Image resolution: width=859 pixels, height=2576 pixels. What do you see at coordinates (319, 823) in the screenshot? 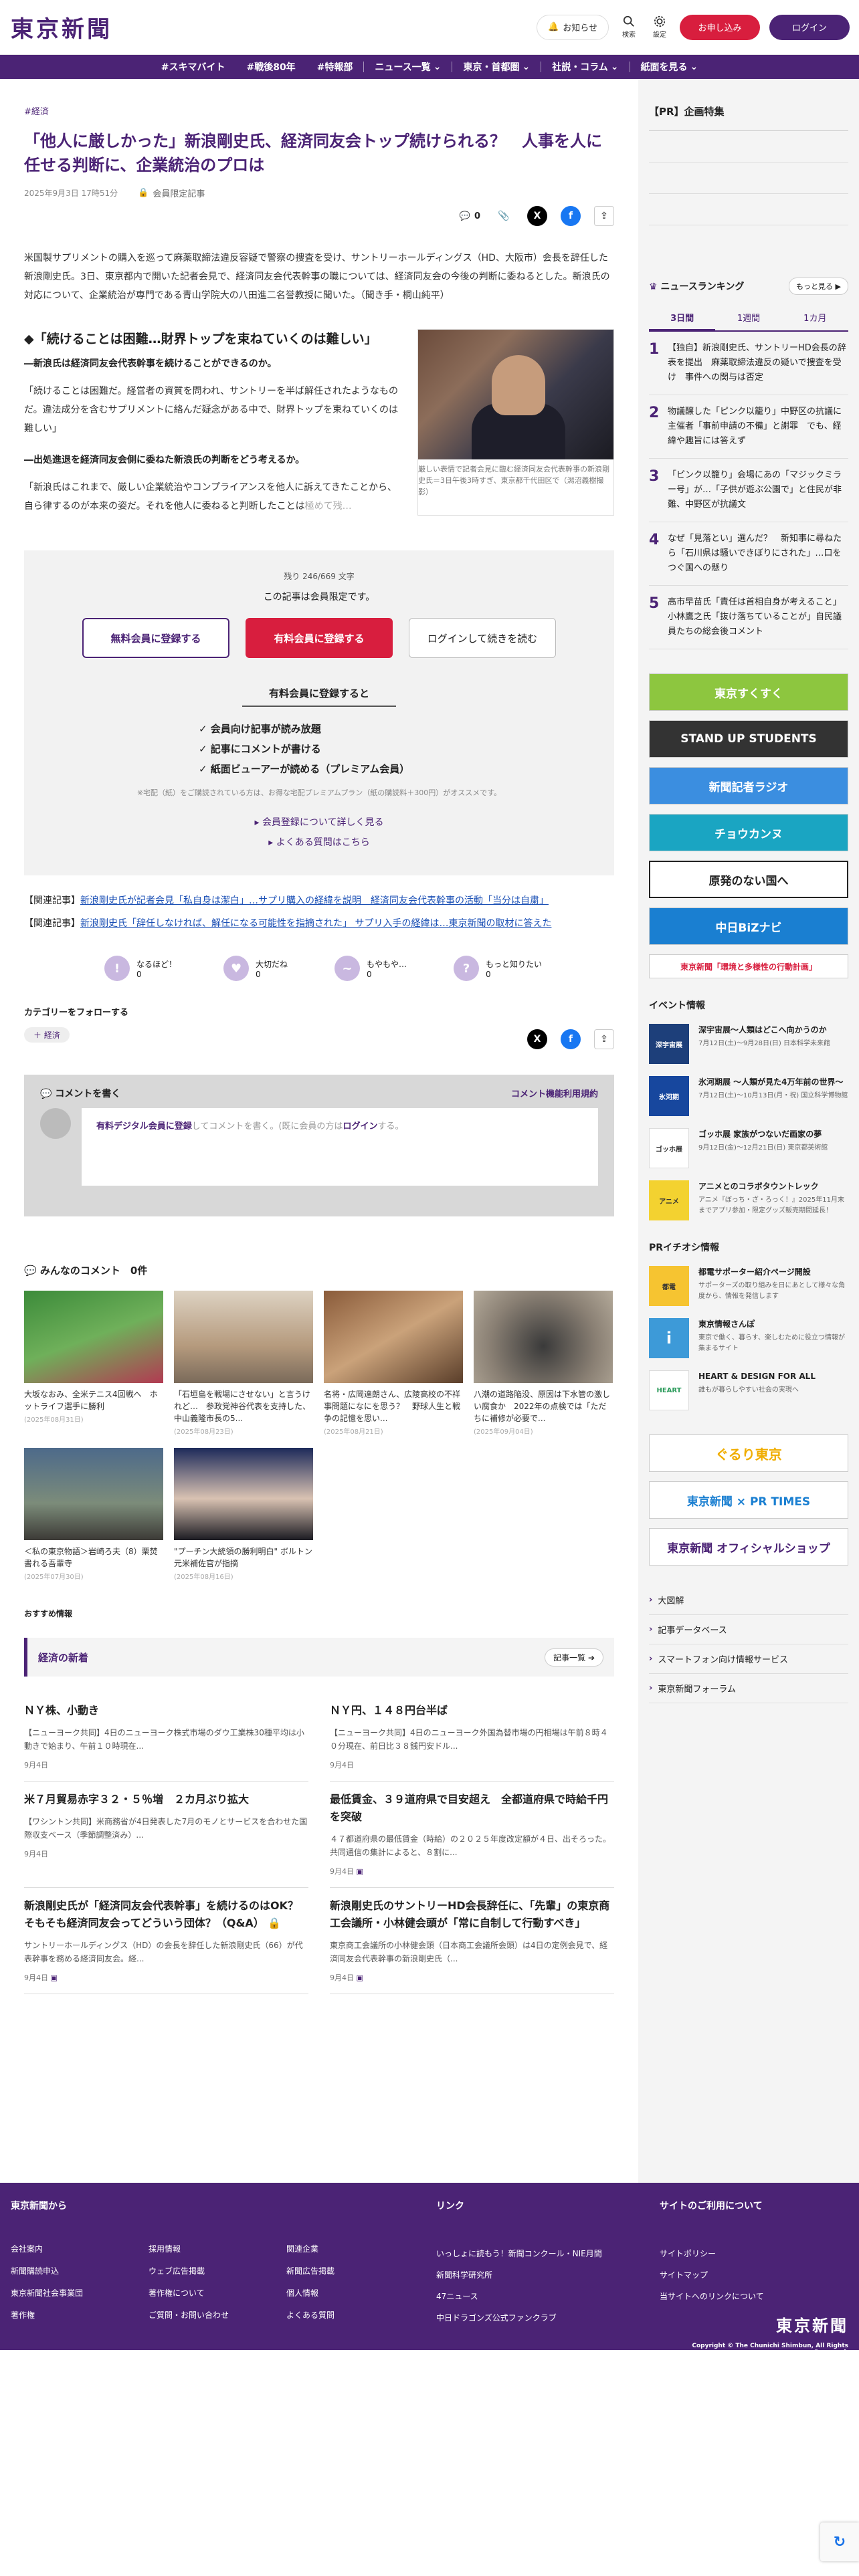
I see `membership-info-link: ▸ 会員登録について詳しく見る` at bounding box center [319, 823].